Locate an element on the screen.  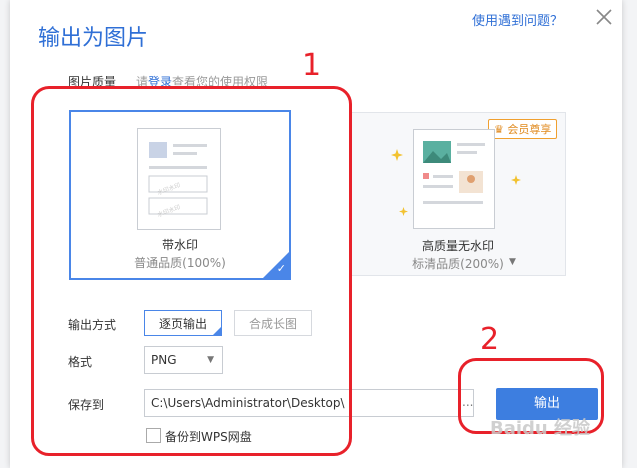
format-select: PNG ▼ is located at coordinates (183, 360).